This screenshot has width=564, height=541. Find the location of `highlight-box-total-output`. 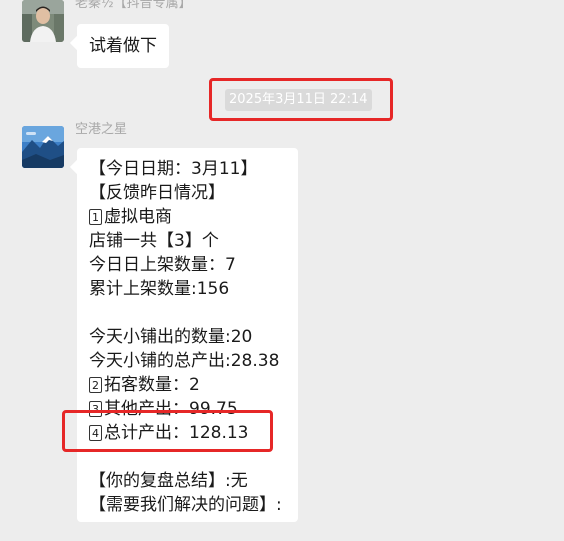

highlight-box-total-output is located at coordinates (167, 431).